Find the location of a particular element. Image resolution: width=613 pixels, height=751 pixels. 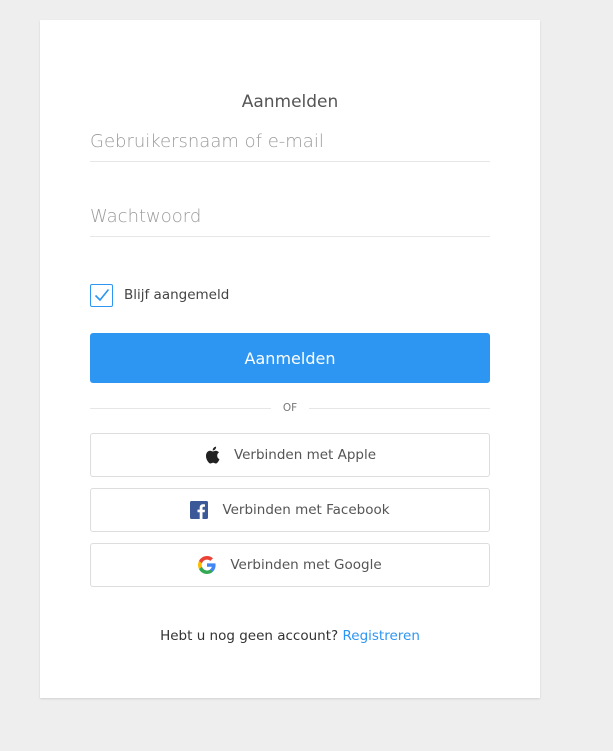

signup-prompt-text: Hebt u nog geen account? is located at coordinates (249, 636).